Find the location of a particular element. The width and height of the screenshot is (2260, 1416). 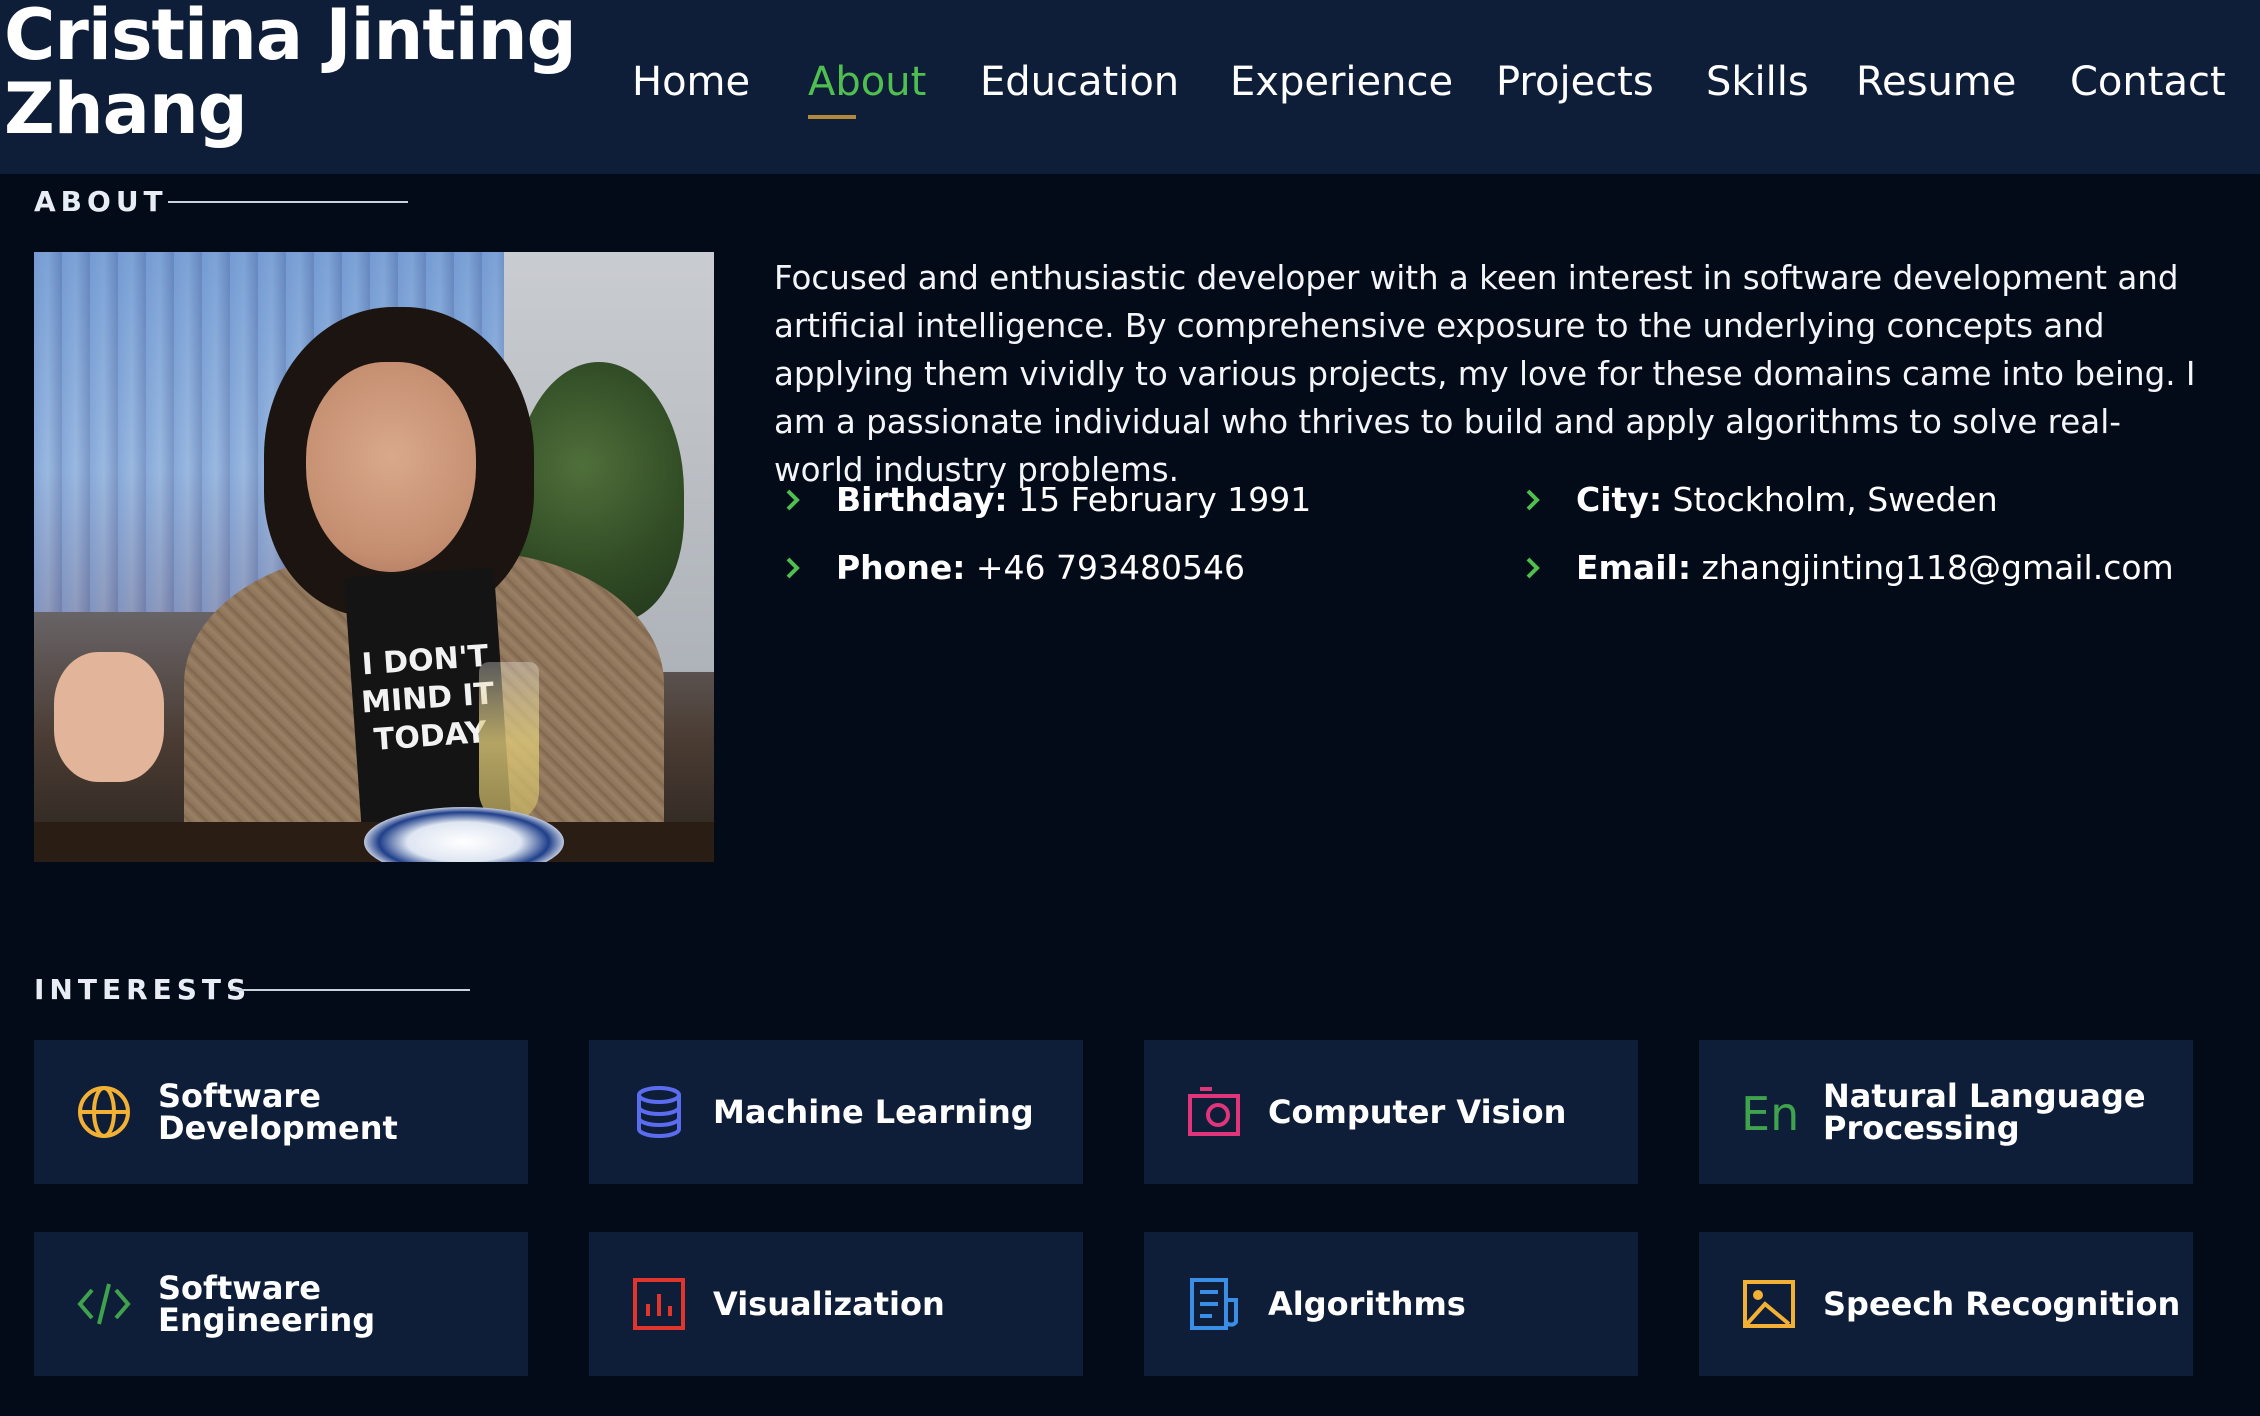

info-email-value: zhangjinting118@gmail.com is located at coordinates (1932, 567).